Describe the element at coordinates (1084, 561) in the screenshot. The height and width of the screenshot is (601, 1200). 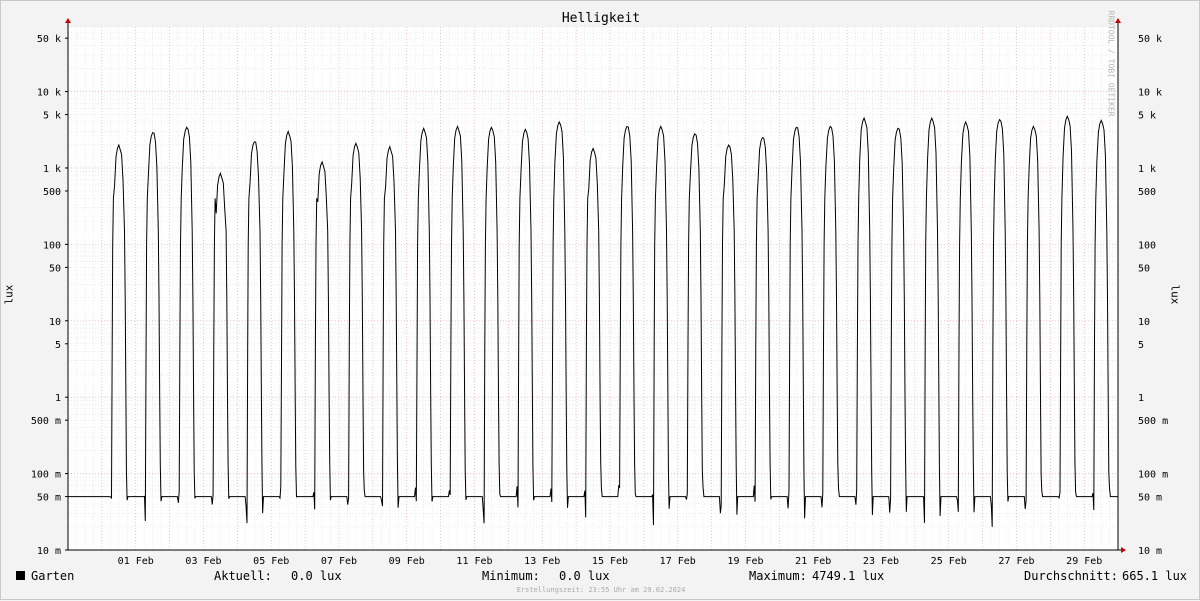
I see `x-tick-label: 29 Feb` at that location.